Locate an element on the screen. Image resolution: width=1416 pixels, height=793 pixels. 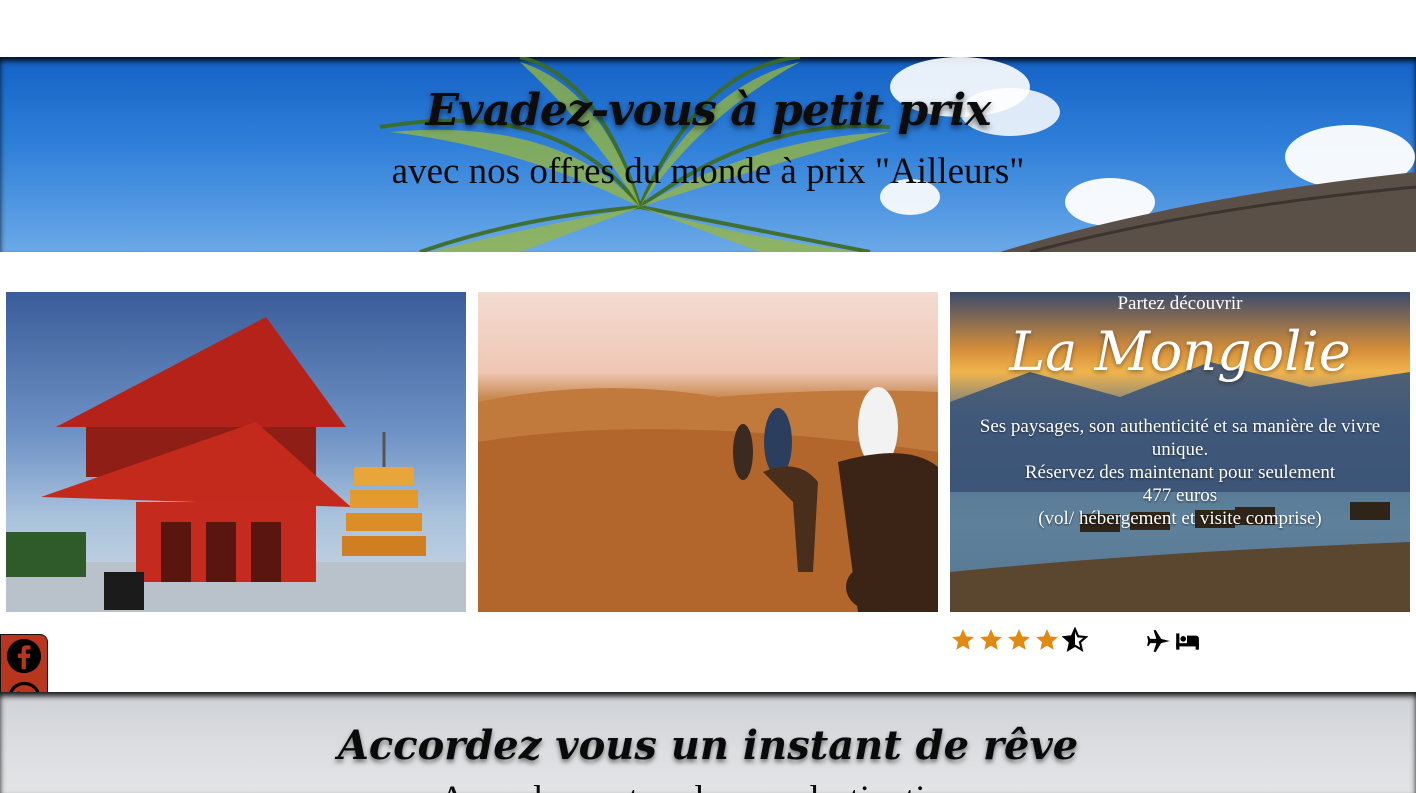
star-half-icon is located at coordinates (1075, 639).